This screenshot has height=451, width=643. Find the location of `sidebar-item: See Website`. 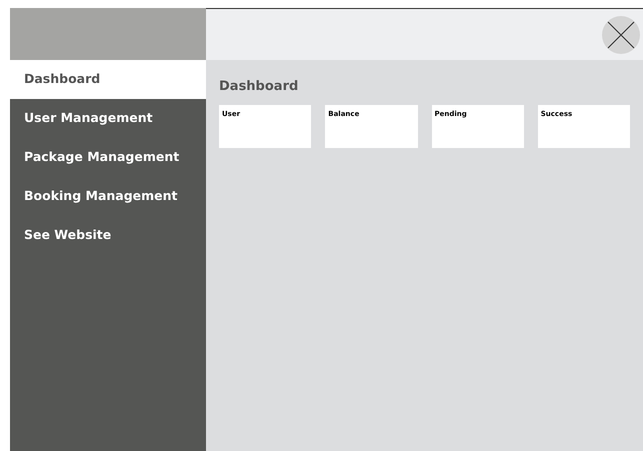

sidebar-item: See Website is located at coordinates (108, 235).